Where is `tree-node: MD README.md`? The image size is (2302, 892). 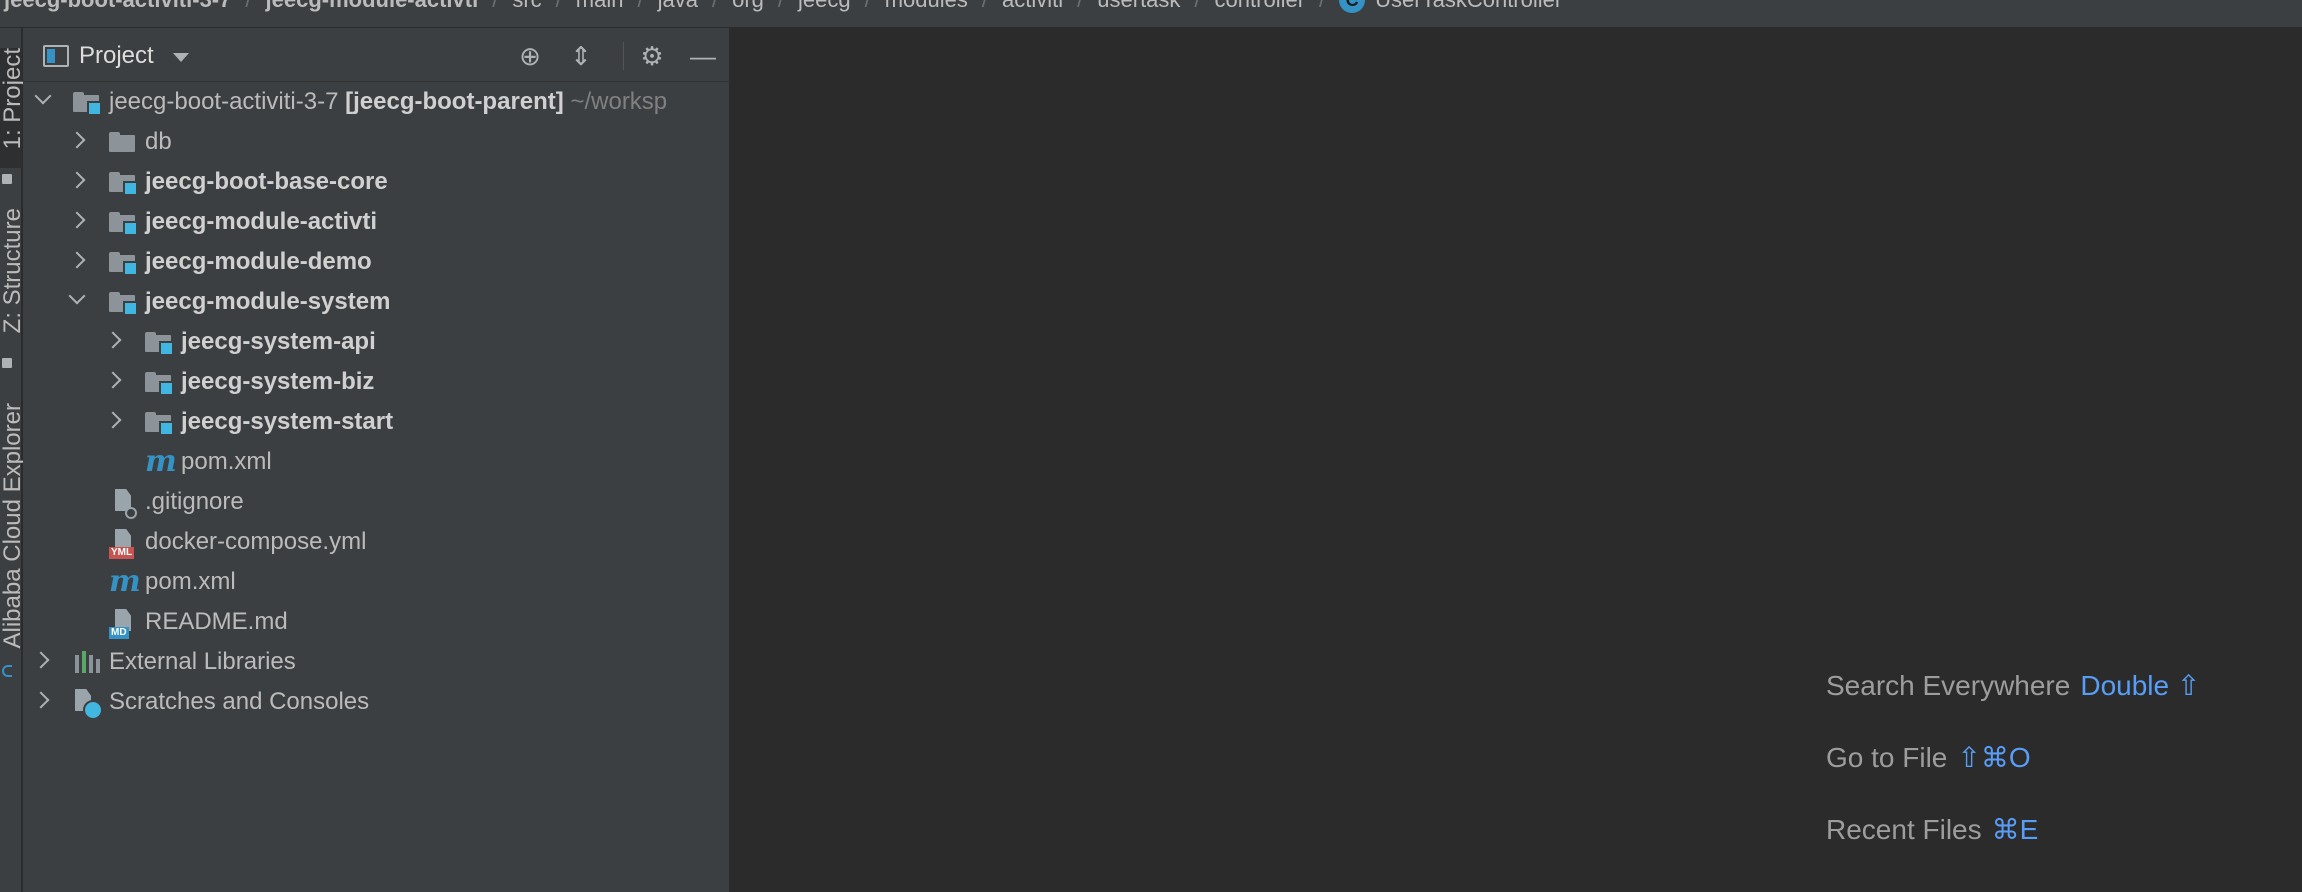
tree-node: MD README.md is located at coordinates (376, 622).